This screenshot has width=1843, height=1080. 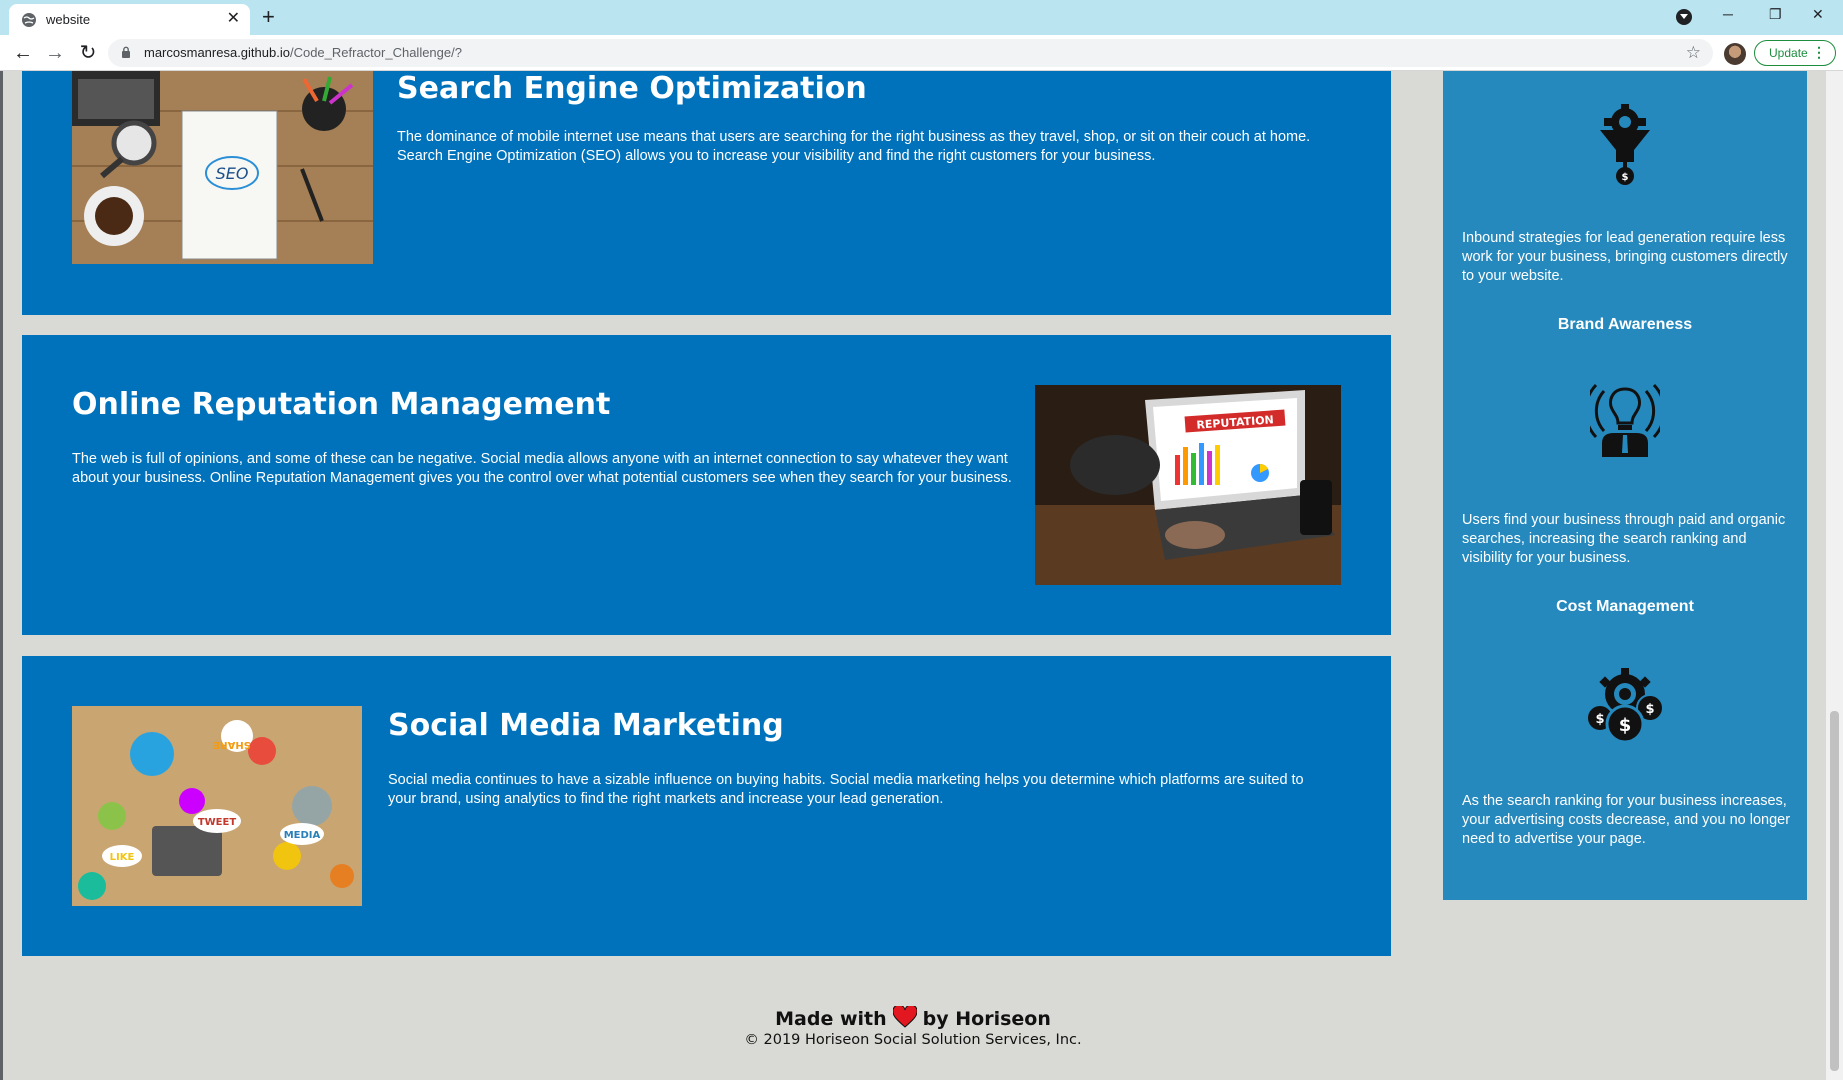 I want to click on benefit-title-cost: Cost Management, so click(x=1625, y=606).